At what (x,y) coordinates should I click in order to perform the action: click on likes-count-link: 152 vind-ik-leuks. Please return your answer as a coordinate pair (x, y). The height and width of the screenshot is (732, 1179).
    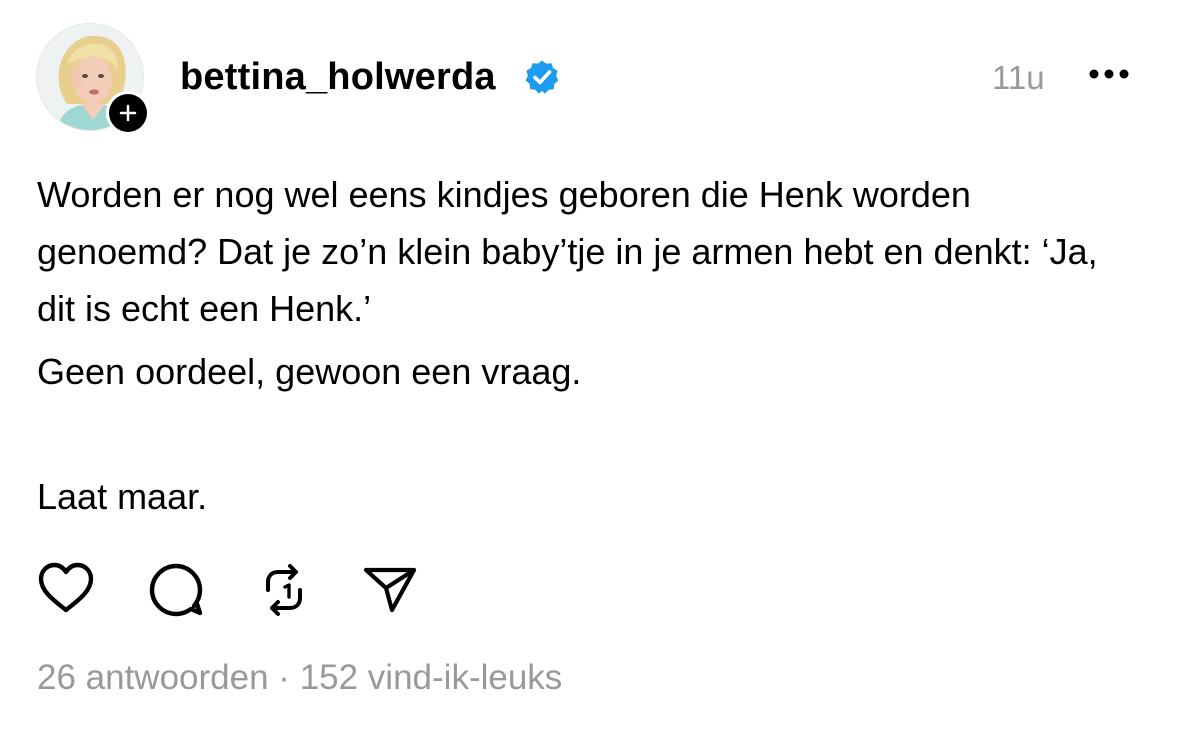
    Looking at the image, I should click on (431, 677).